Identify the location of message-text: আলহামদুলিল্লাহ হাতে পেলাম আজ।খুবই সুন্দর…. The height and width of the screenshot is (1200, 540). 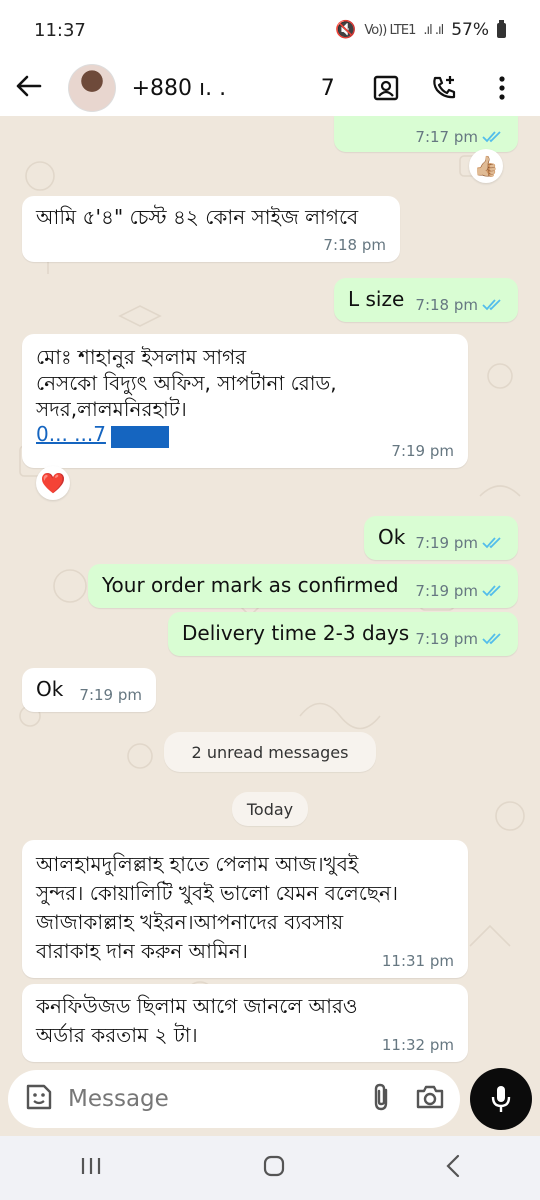
(217, 907).